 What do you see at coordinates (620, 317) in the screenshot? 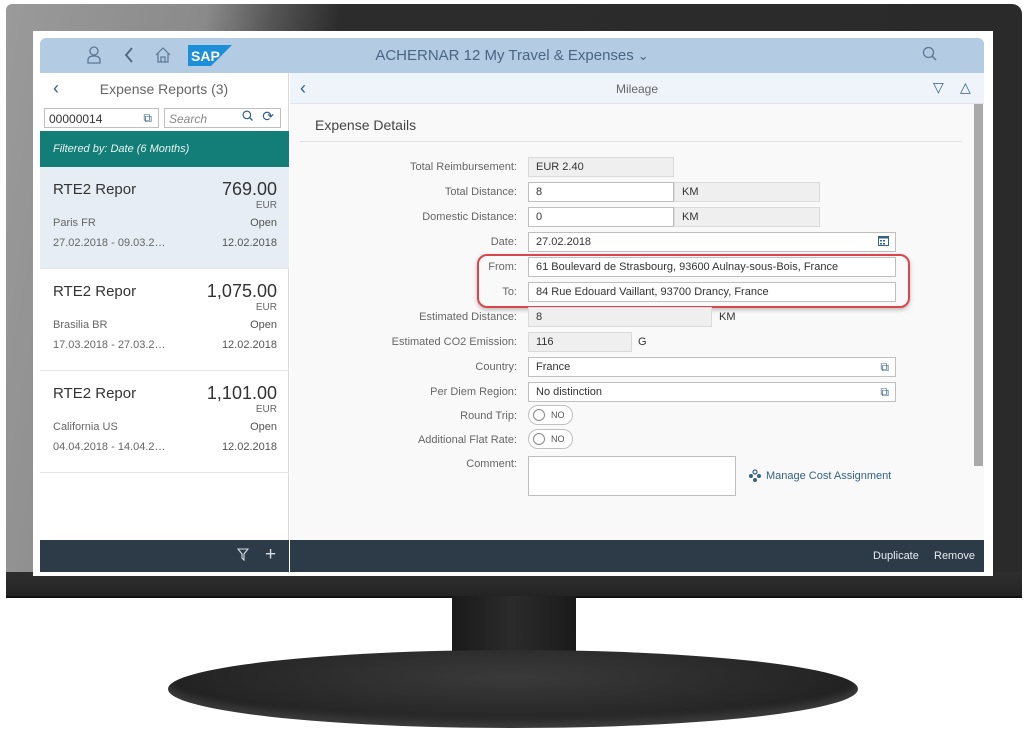
I see `estimated-distance-field: 8` at bounding box center [620, 317].